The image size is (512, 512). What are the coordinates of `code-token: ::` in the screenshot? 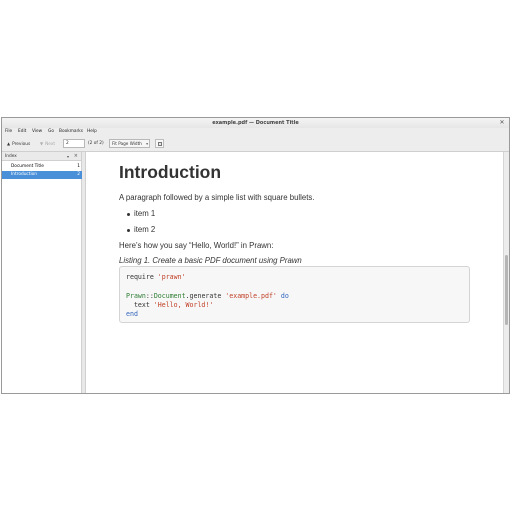 It's located at (149, 296).